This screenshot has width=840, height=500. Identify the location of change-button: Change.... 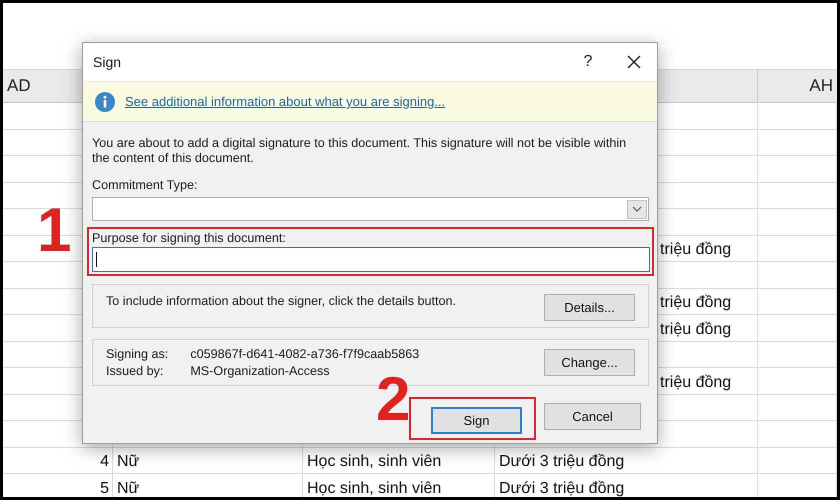
(589, 362).